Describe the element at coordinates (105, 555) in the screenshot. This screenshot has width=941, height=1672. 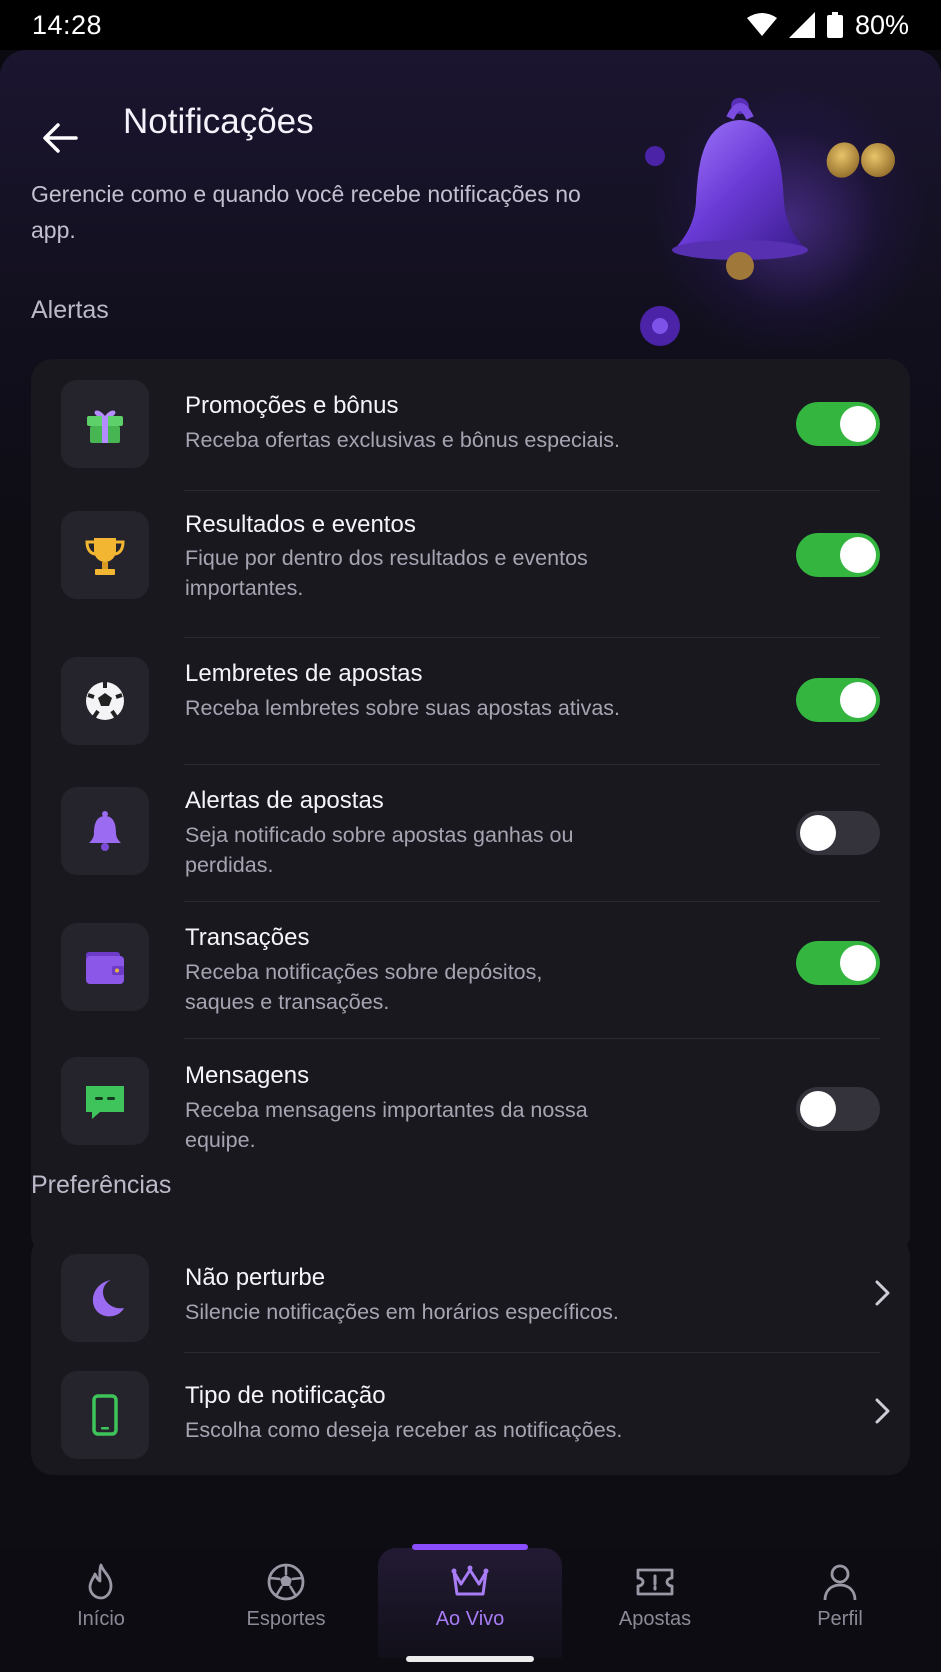
I see `trophy-icon` at that location.